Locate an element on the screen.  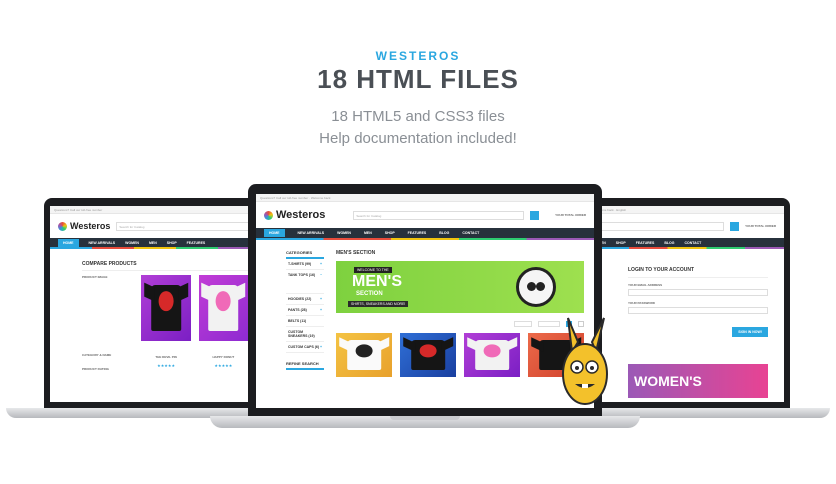
minus-icon: − is located at coordinates (320, 275).